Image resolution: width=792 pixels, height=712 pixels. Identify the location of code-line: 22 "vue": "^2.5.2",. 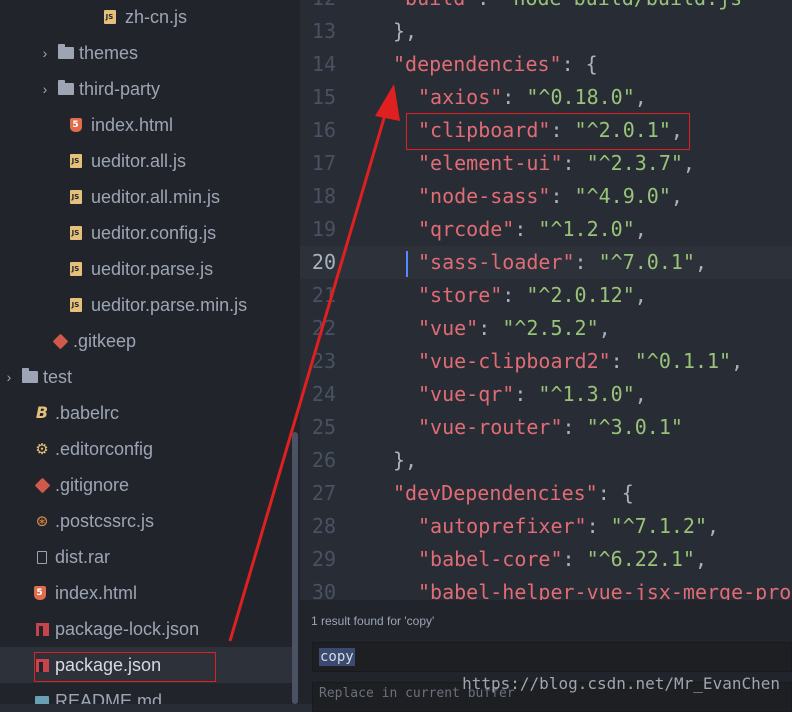
(546, 328).